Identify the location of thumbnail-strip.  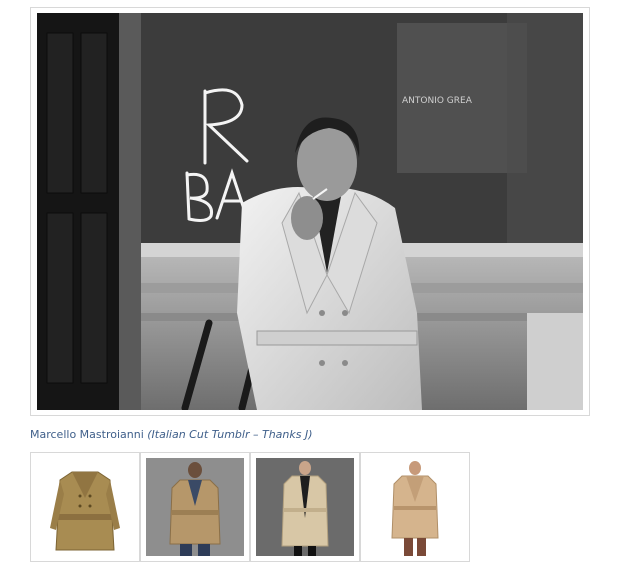
(250, 507).